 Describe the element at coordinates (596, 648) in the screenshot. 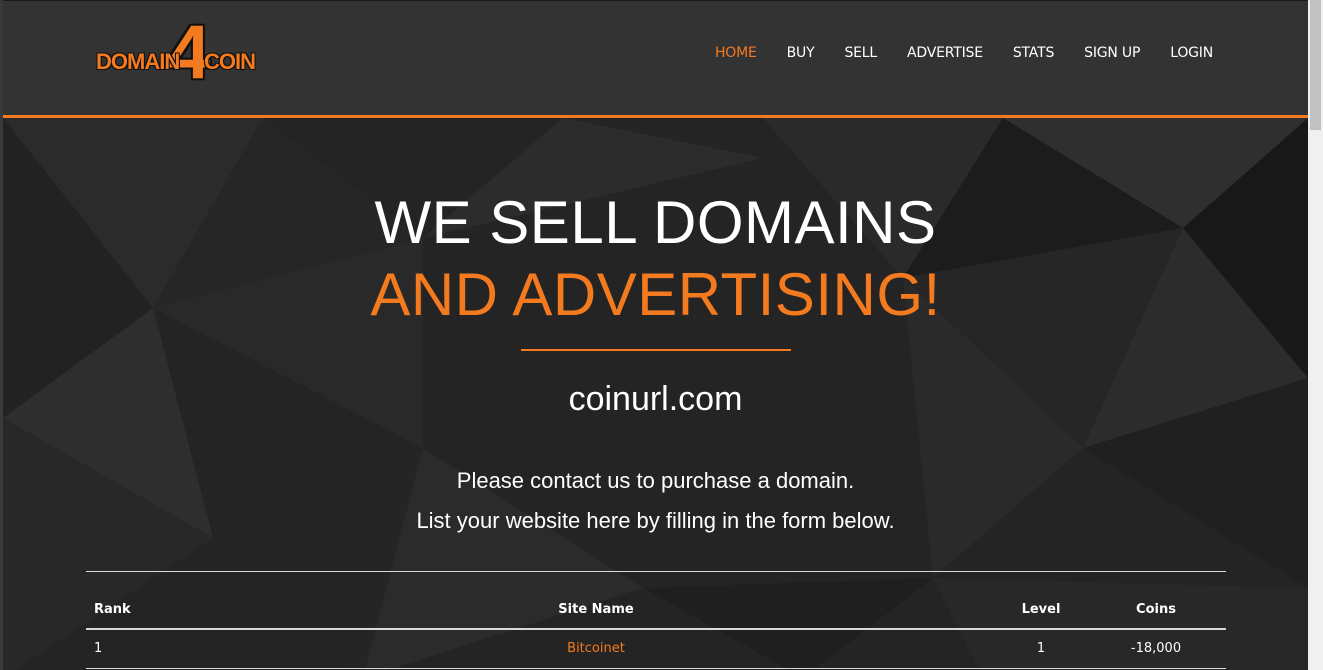

I see `row-site-link: Bitcoinet` at that location.